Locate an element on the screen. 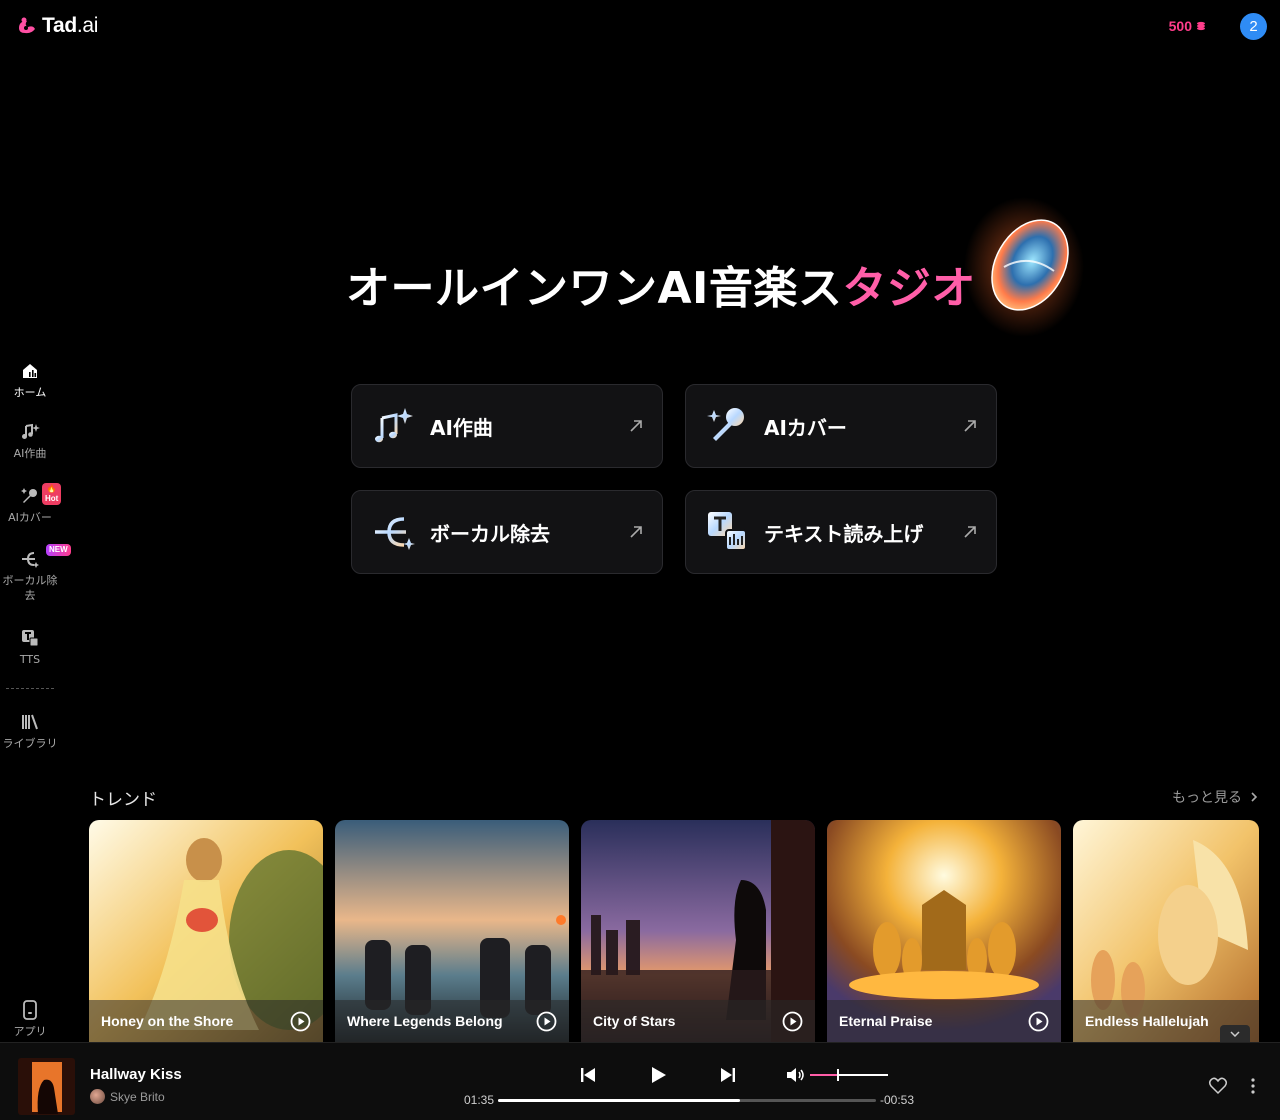  track-title: Where Legends Belong is located at coordinates (425, 1021).